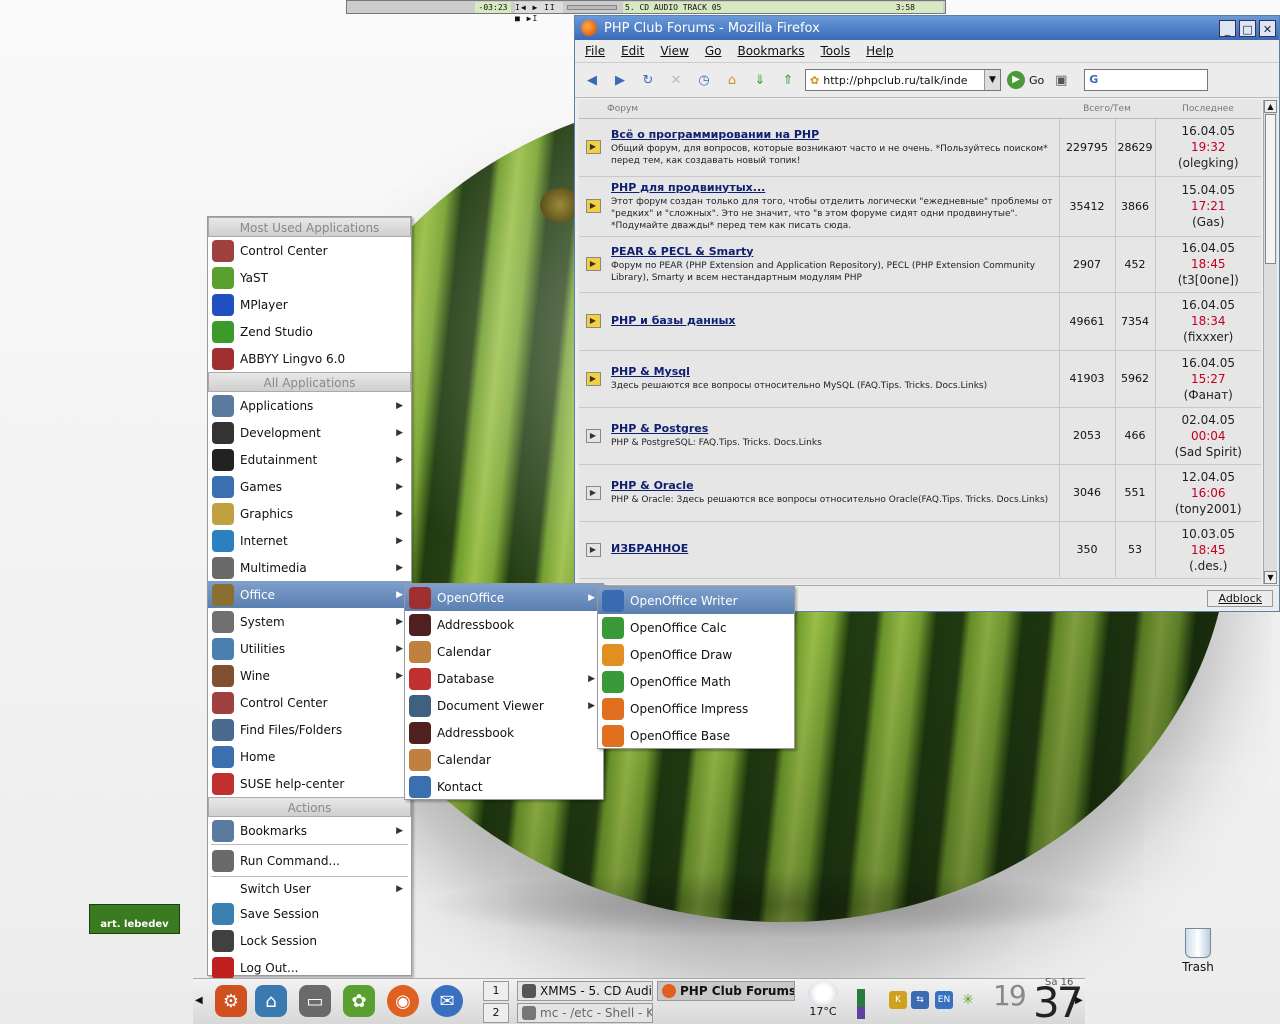 This screenshot has height=1024, width=1280. I want to click on menu-item-multimedia: Multimedia ▶, so click(309, 567).